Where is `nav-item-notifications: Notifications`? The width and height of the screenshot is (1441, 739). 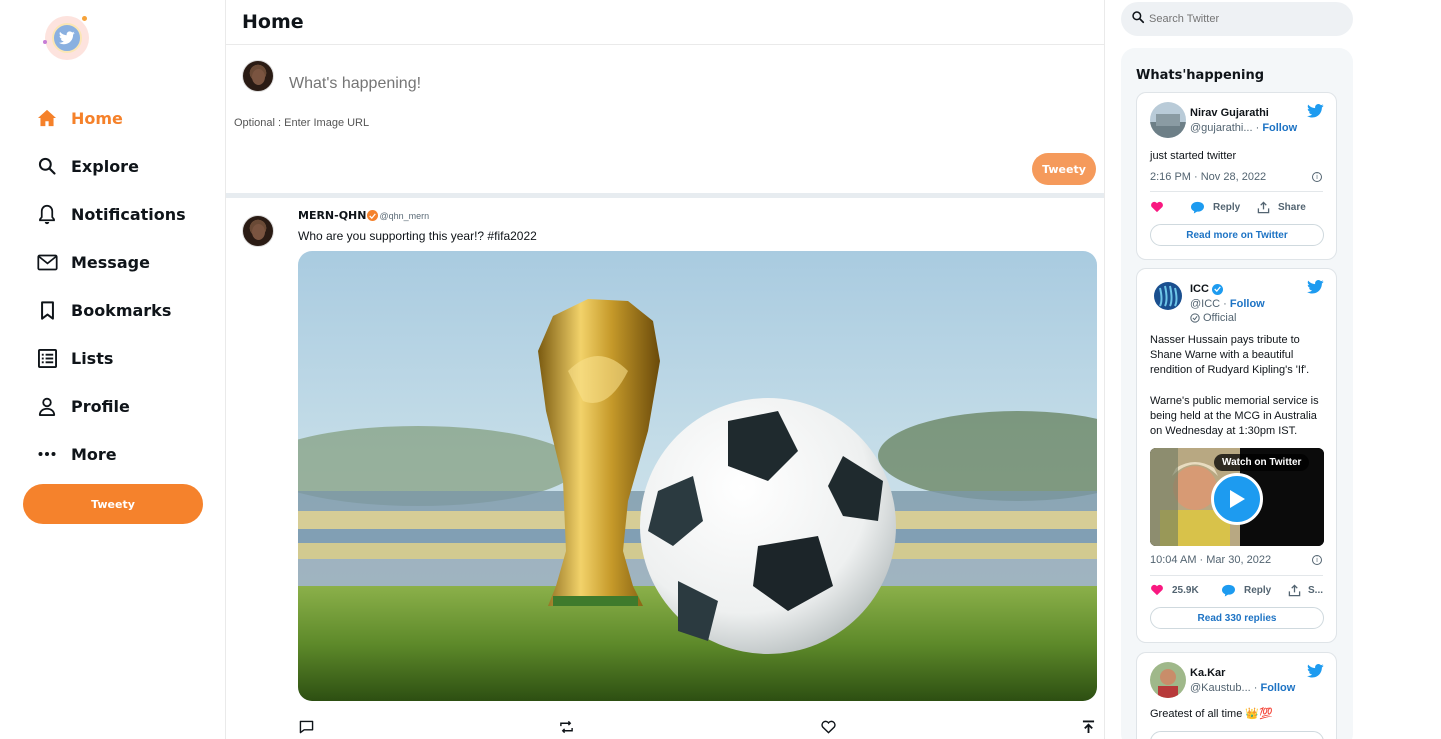
nav-item-notifications: Notifications is located at coordinates (111, 214).